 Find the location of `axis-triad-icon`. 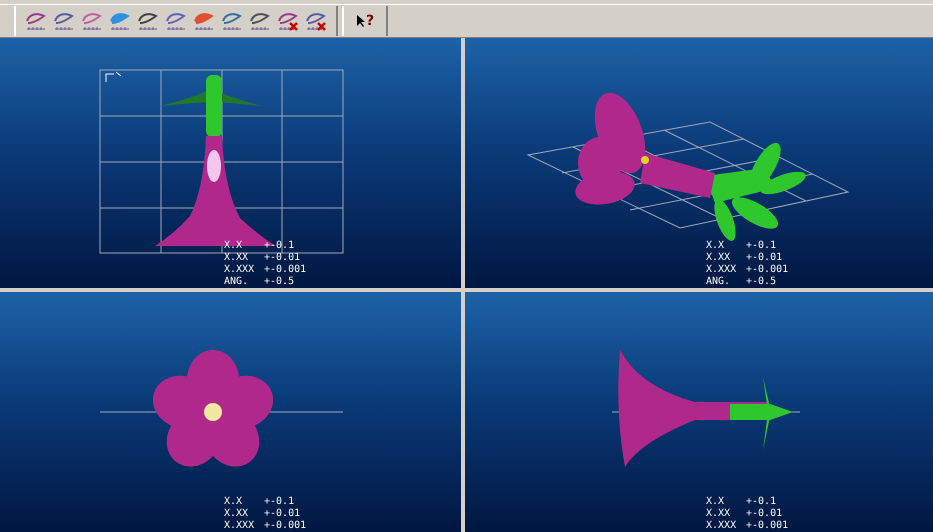

axis-triad-icon is located at coordinates (114, 77).